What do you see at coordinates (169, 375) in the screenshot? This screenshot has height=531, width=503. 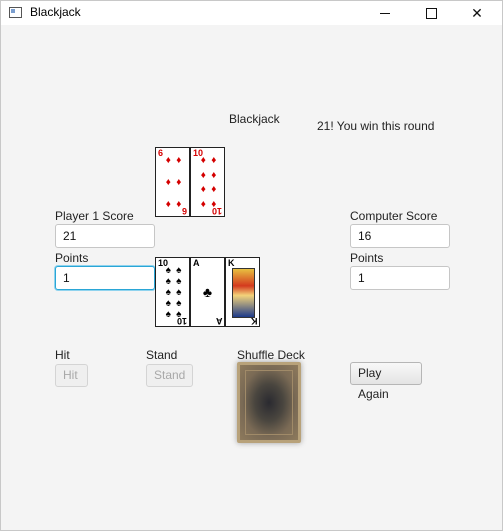 I see `stand-button: Stand` at bounding box center [169, 375].